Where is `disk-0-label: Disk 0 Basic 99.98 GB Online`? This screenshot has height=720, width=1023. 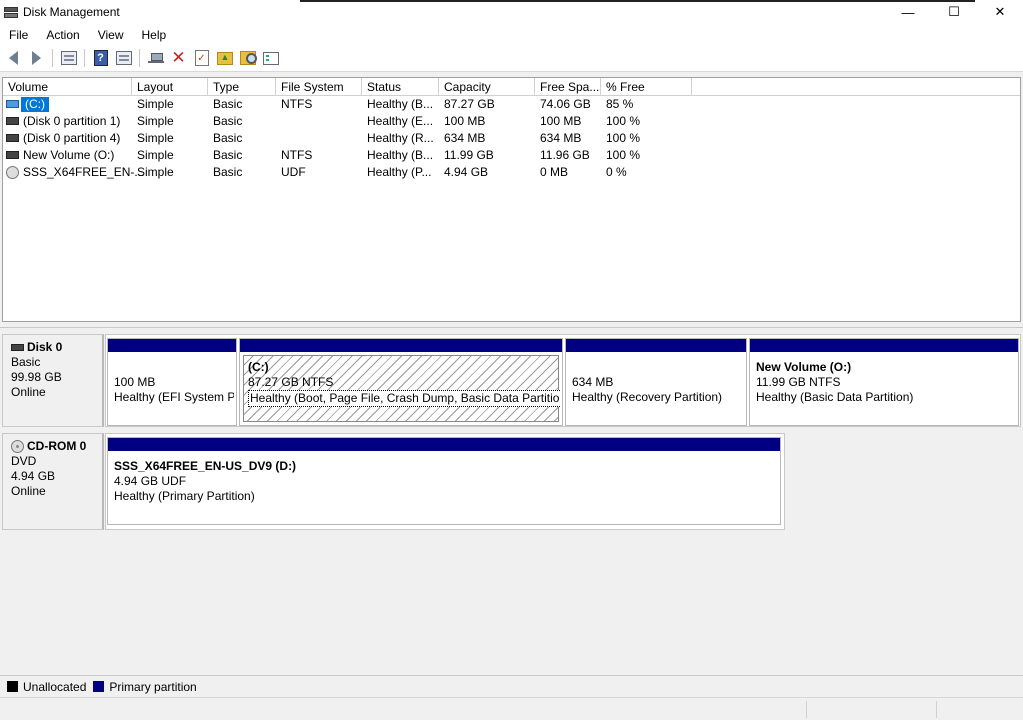 disk-0-label: Disk 0 Basic 99.98 GB Online is located at coordinates (53, 380).